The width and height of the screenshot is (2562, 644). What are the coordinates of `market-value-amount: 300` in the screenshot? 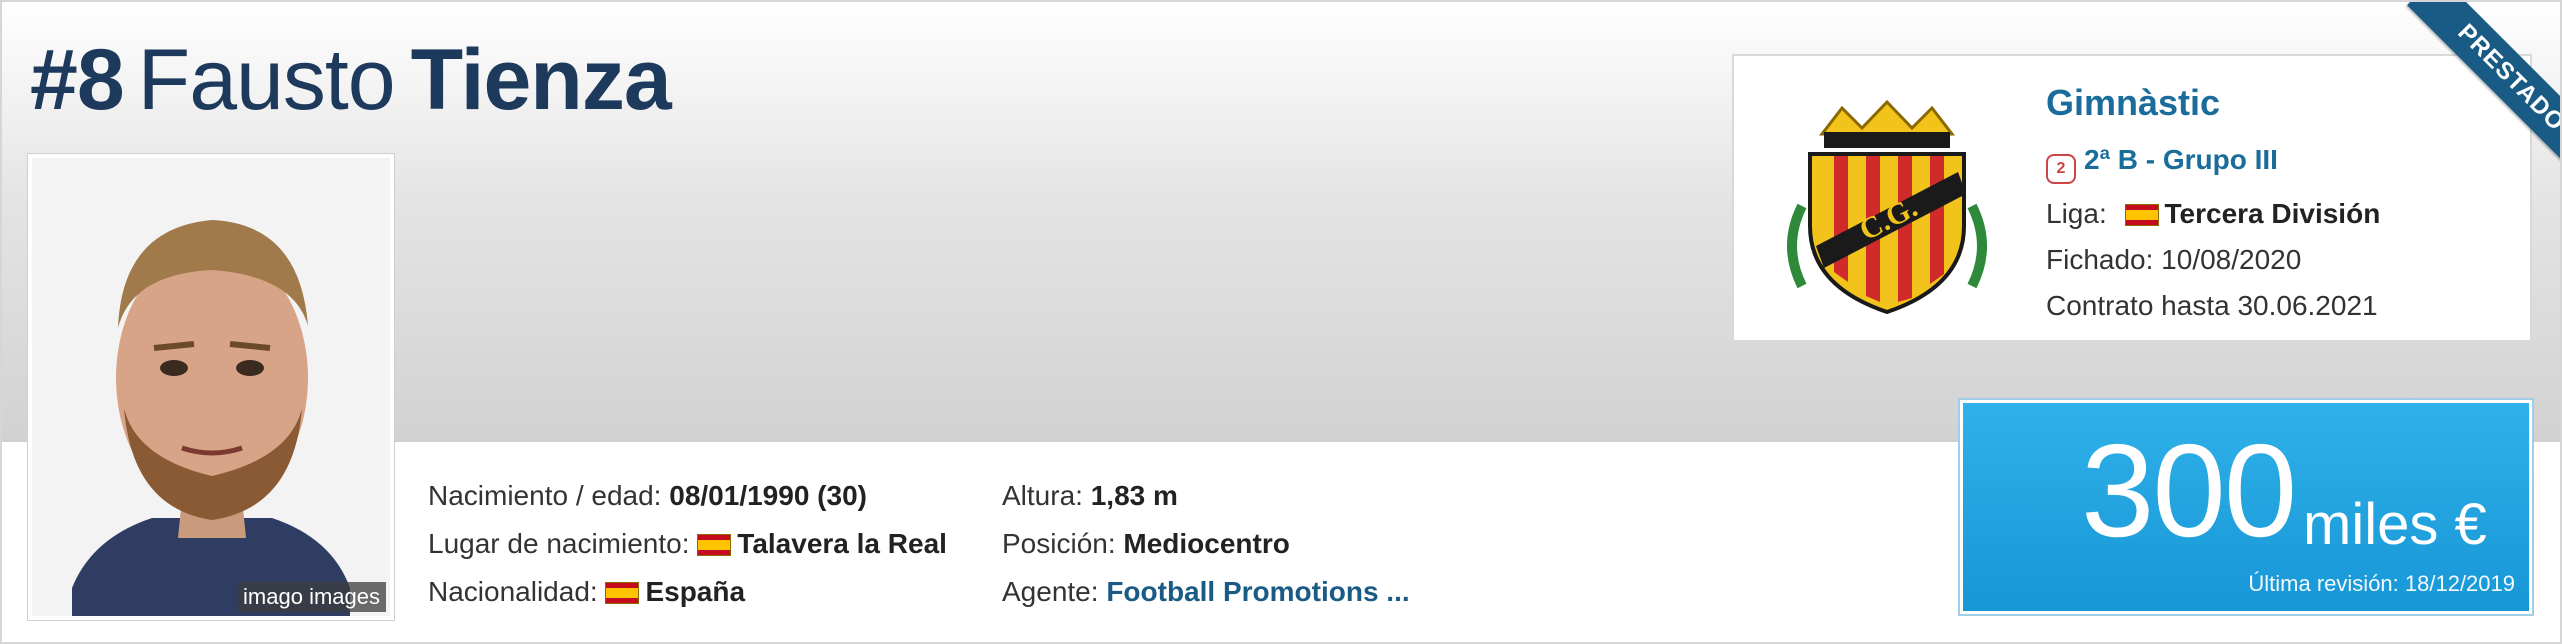 It's located at (2189, 490).